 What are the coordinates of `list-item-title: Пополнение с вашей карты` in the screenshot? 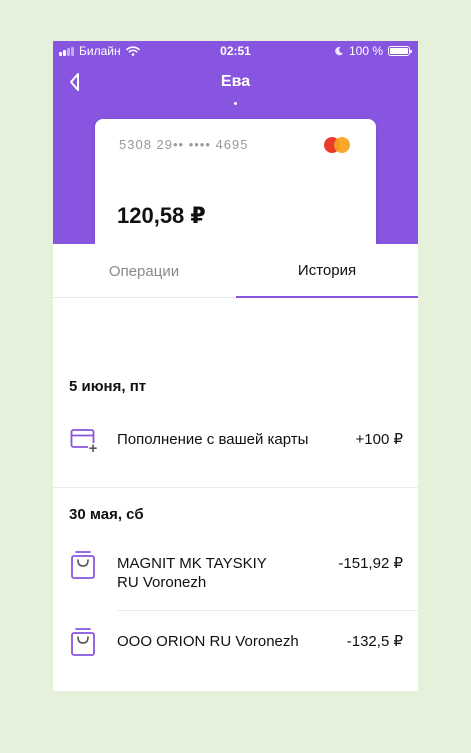 It's located at (213, 439).